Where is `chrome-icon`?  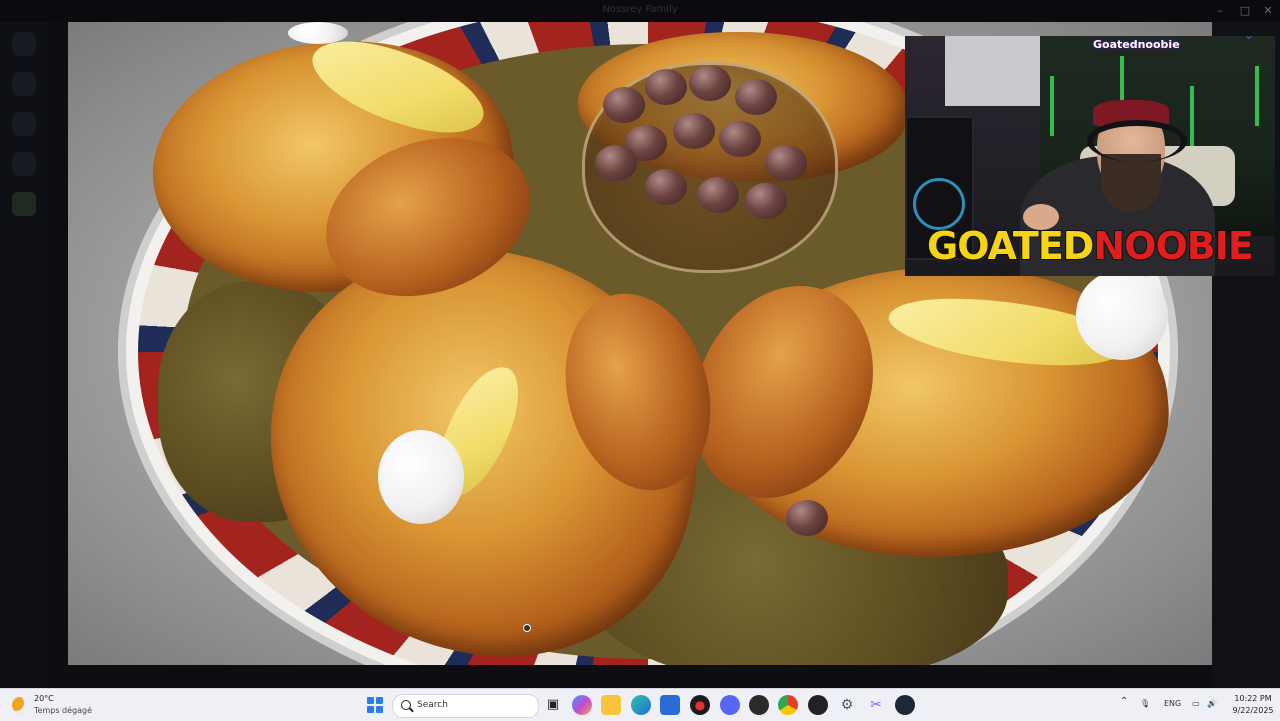 chrome-icon is located at coordinates (788, 705).